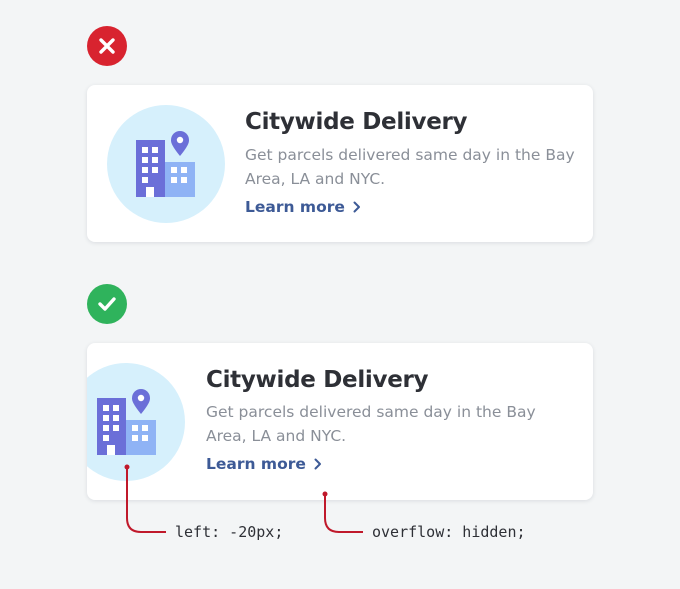  I want to click on left-offset-leader, so click(146, 501).